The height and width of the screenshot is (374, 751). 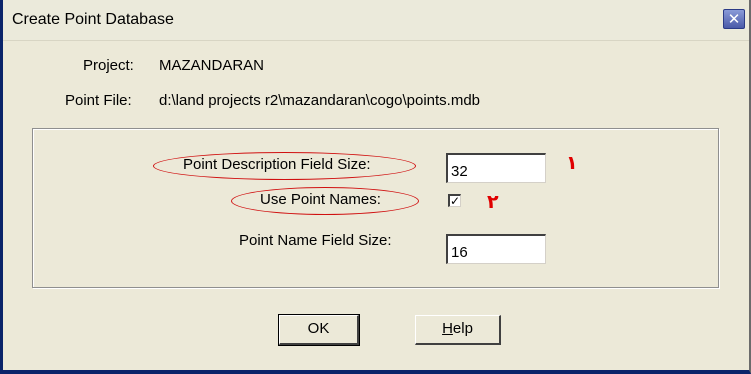 What do you see at coordinates (462, 328) in the screenshot?
I see `help-button-label: elp` at bounding box center [462, 328].